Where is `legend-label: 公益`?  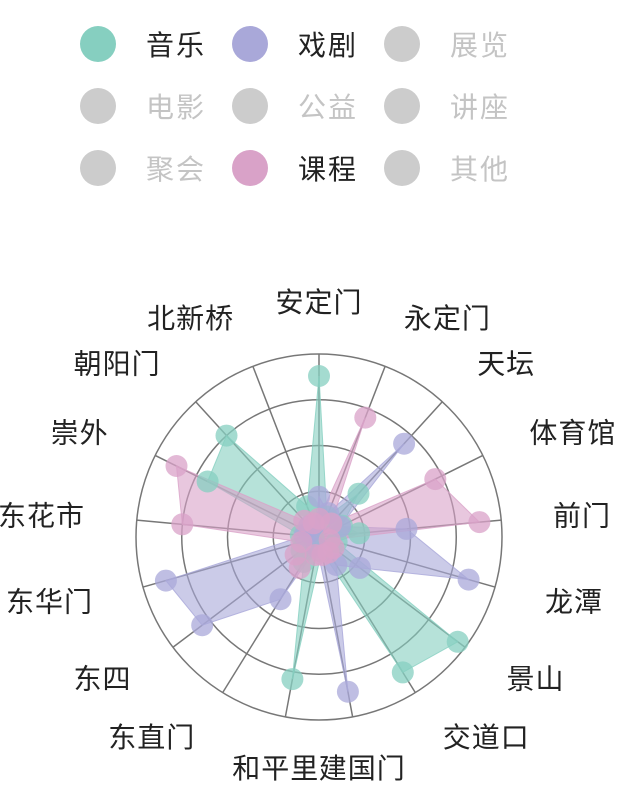
legend-label: 公益 is located at coordinates (328, 107).